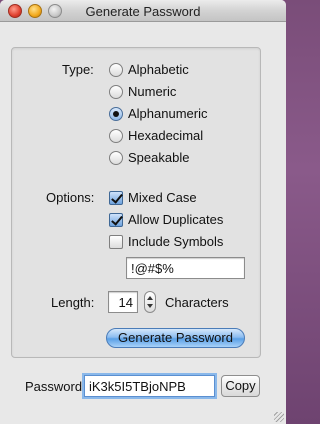 The width and height of the screenshot is (320, 424). Describe the element at coordinates (165, 135) in the screenshot. I see `radio-hexadecimal-label: Hexadecimal` at that location.